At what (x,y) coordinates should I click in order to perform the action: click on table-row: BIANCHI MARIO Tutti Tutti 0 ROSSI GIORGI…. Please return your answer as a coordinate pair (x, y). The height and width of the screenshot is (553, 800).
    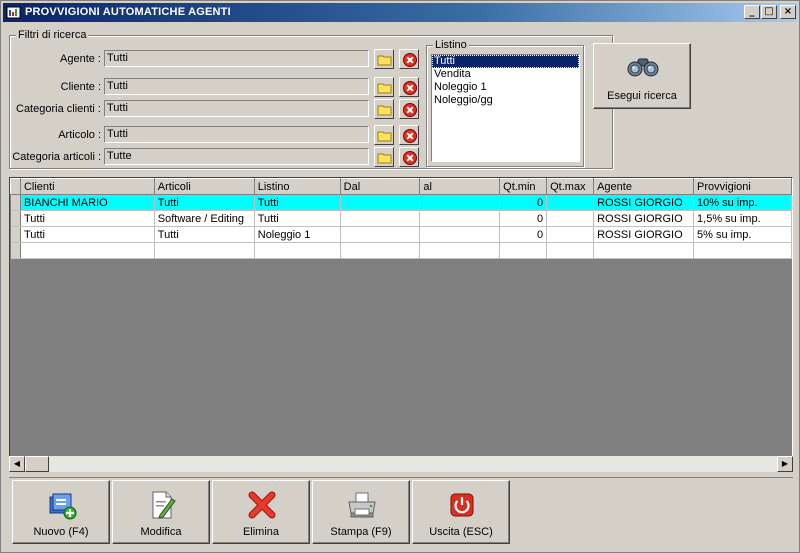
    Looking at the image, I should click on (401, 202).